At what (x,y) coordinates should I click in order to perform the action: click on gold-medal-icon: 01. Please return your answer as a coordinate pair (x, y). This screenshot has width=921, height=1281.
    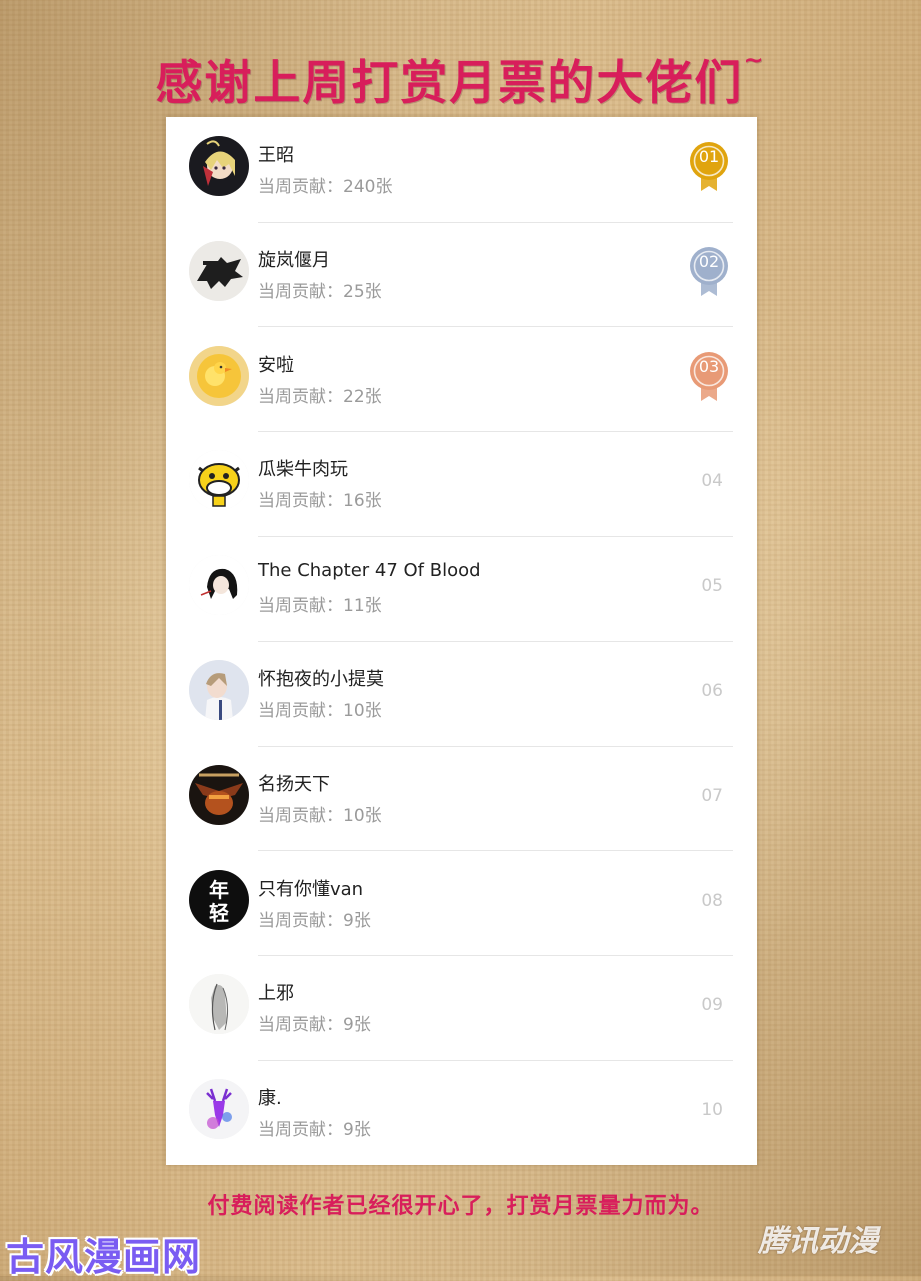
    Looking at the image, I should click on (711, 167).